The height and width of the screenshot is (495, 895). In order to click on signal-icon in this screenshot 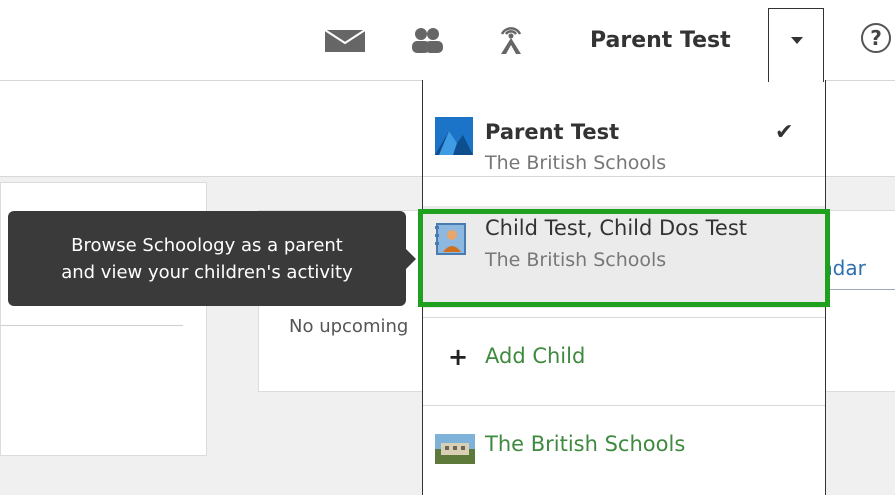, I will do `click(511, 38)`.